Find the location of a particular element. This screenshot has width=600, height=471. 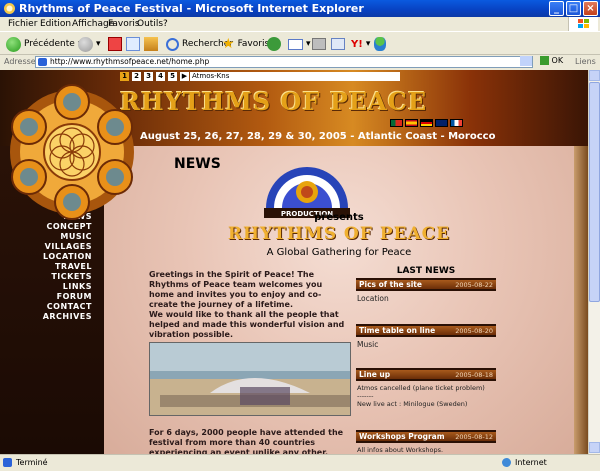

menu-favoris: Favoris is located at coordinates (124, 24).